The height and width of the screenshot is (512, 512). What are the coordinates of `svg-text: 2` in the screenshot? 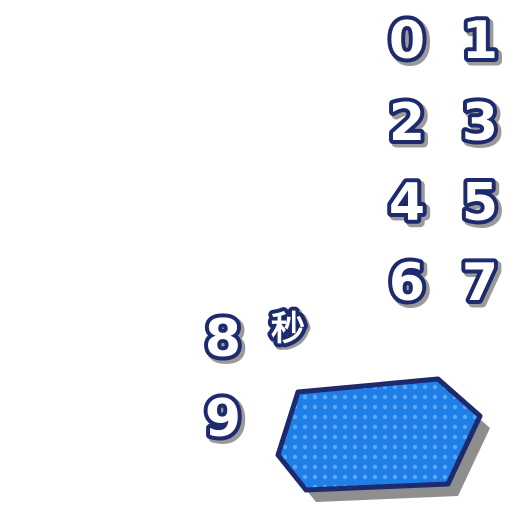 It's located at (407, 123).